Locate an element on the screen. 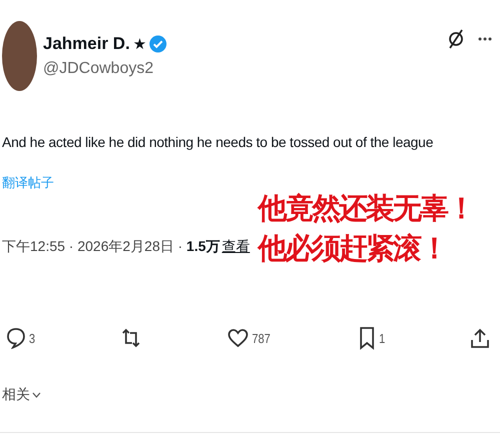 This screenshot has height=440, width=500. share-icon is located at coordinates (480, 338).